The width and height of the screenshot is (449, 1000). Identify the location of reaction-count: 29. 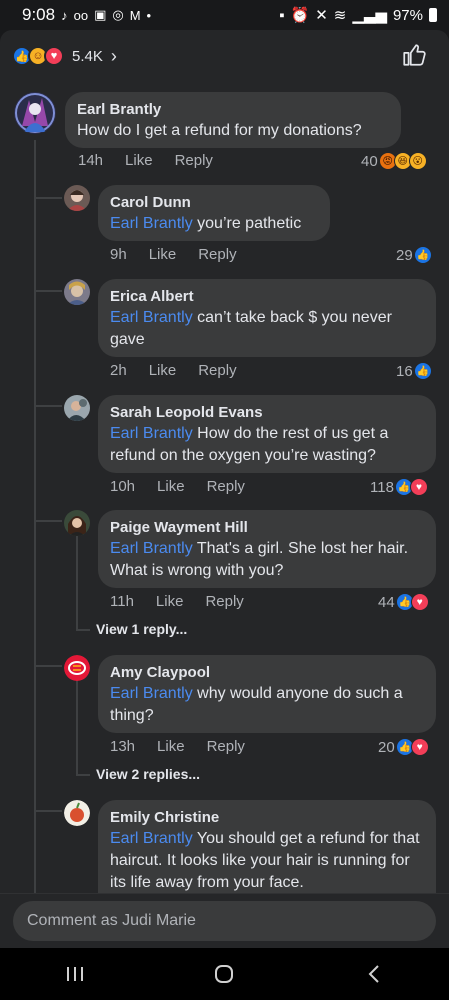
(404, 255).